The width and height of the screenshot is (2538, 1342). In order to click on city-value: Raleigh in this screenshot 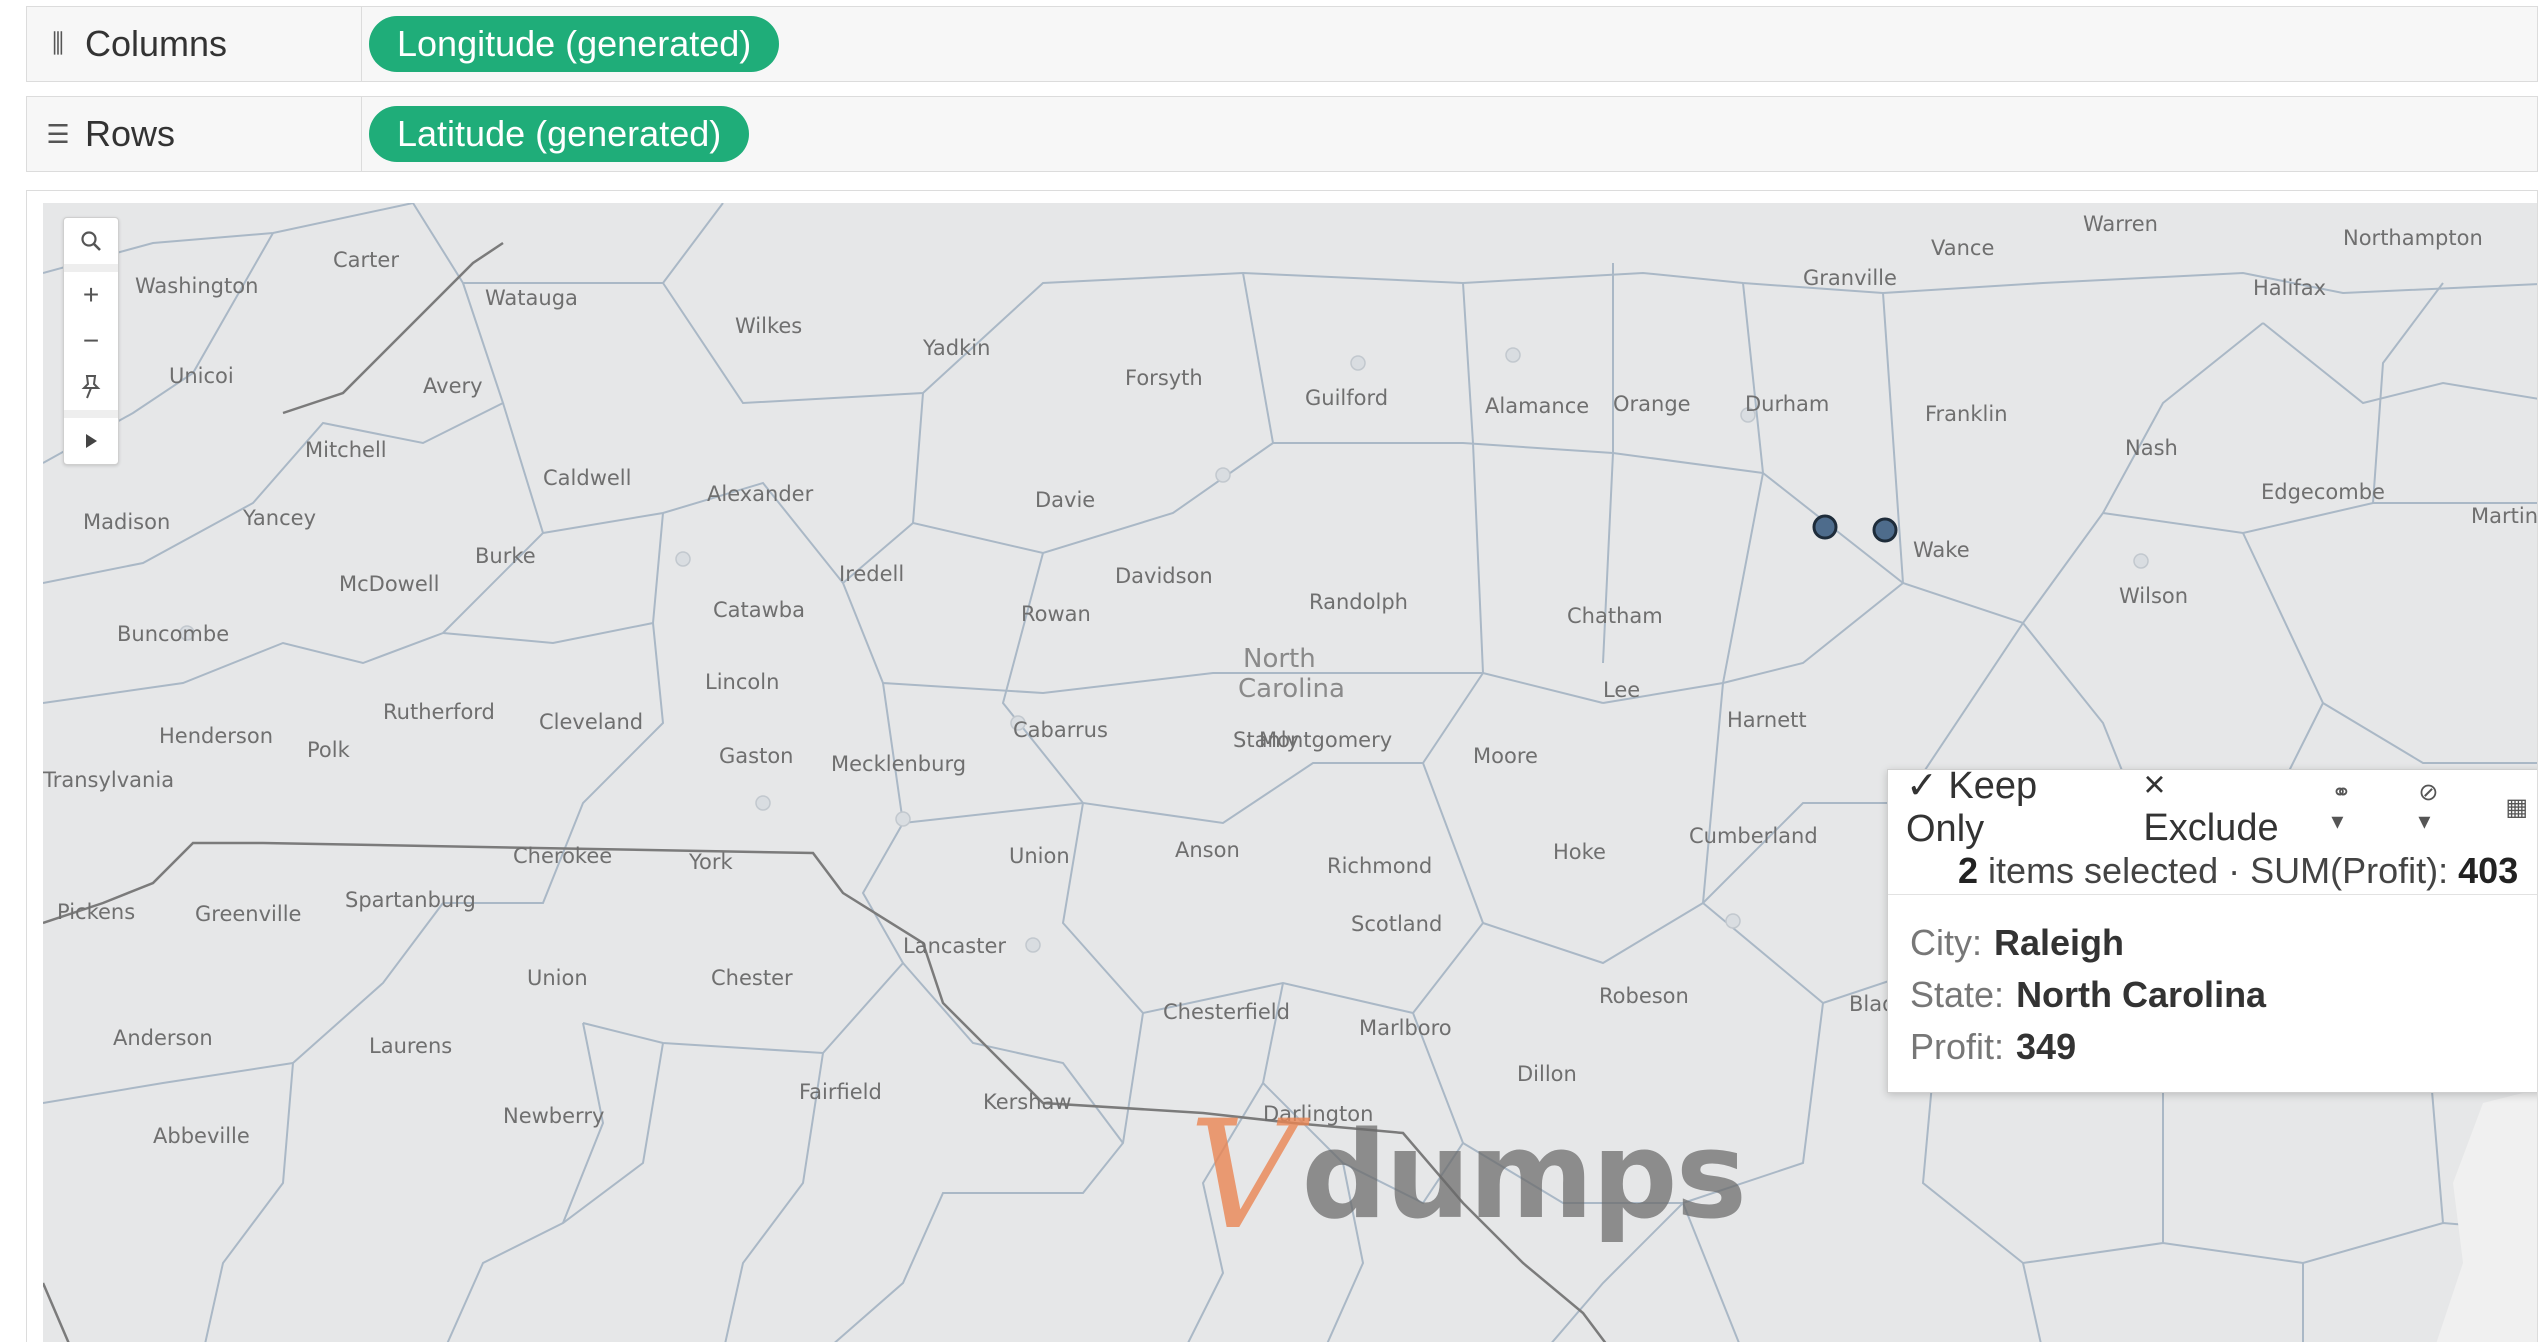, I will do `click(2059, 942)`.